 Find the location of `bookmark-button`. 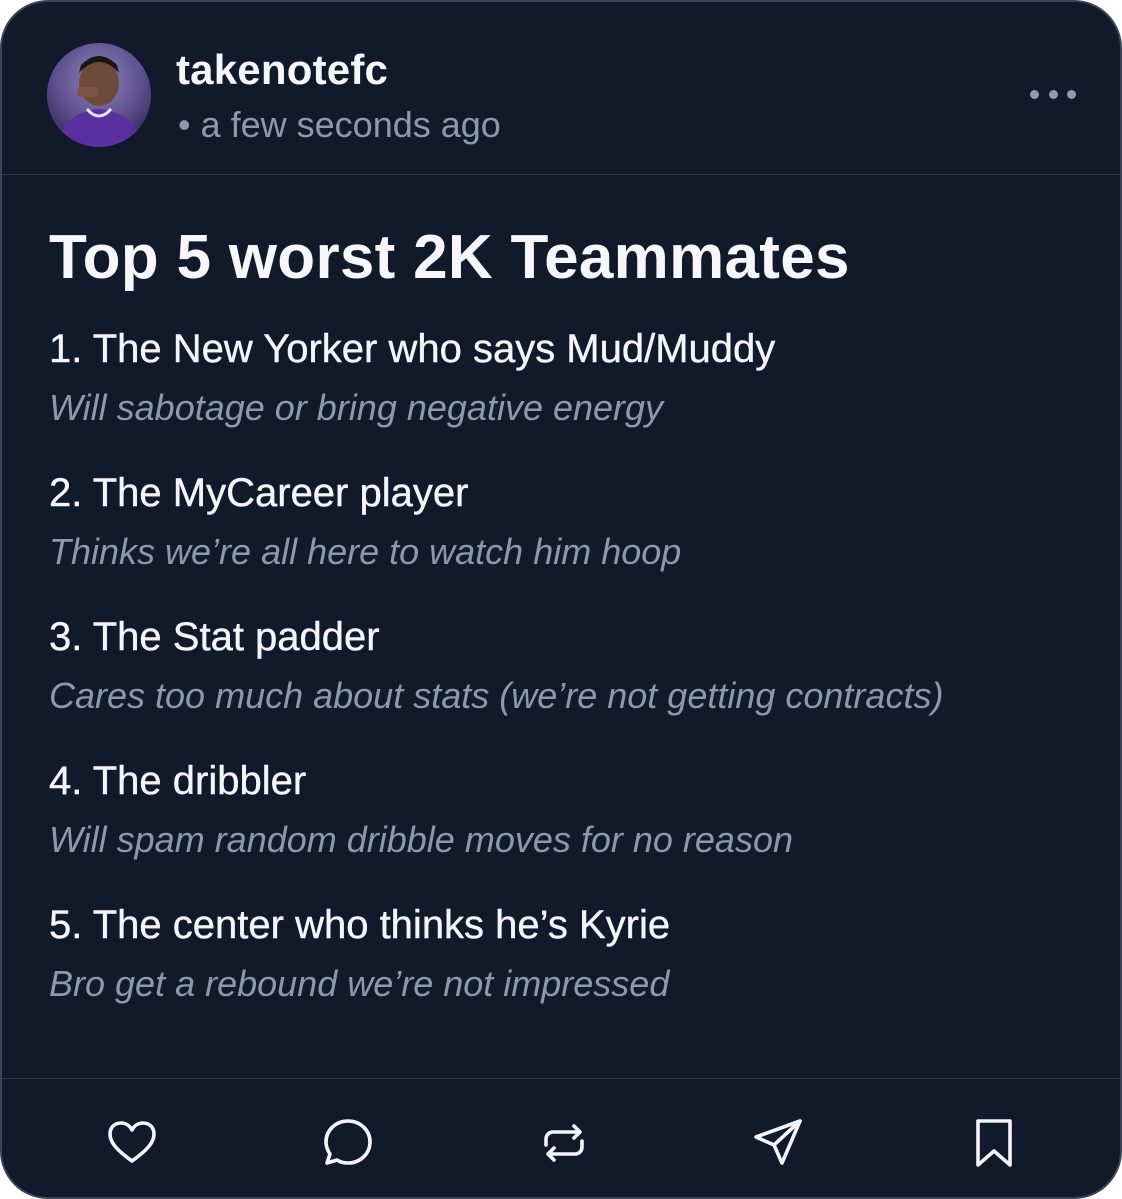

bookmark-button is located at coordinates (994, 1143).